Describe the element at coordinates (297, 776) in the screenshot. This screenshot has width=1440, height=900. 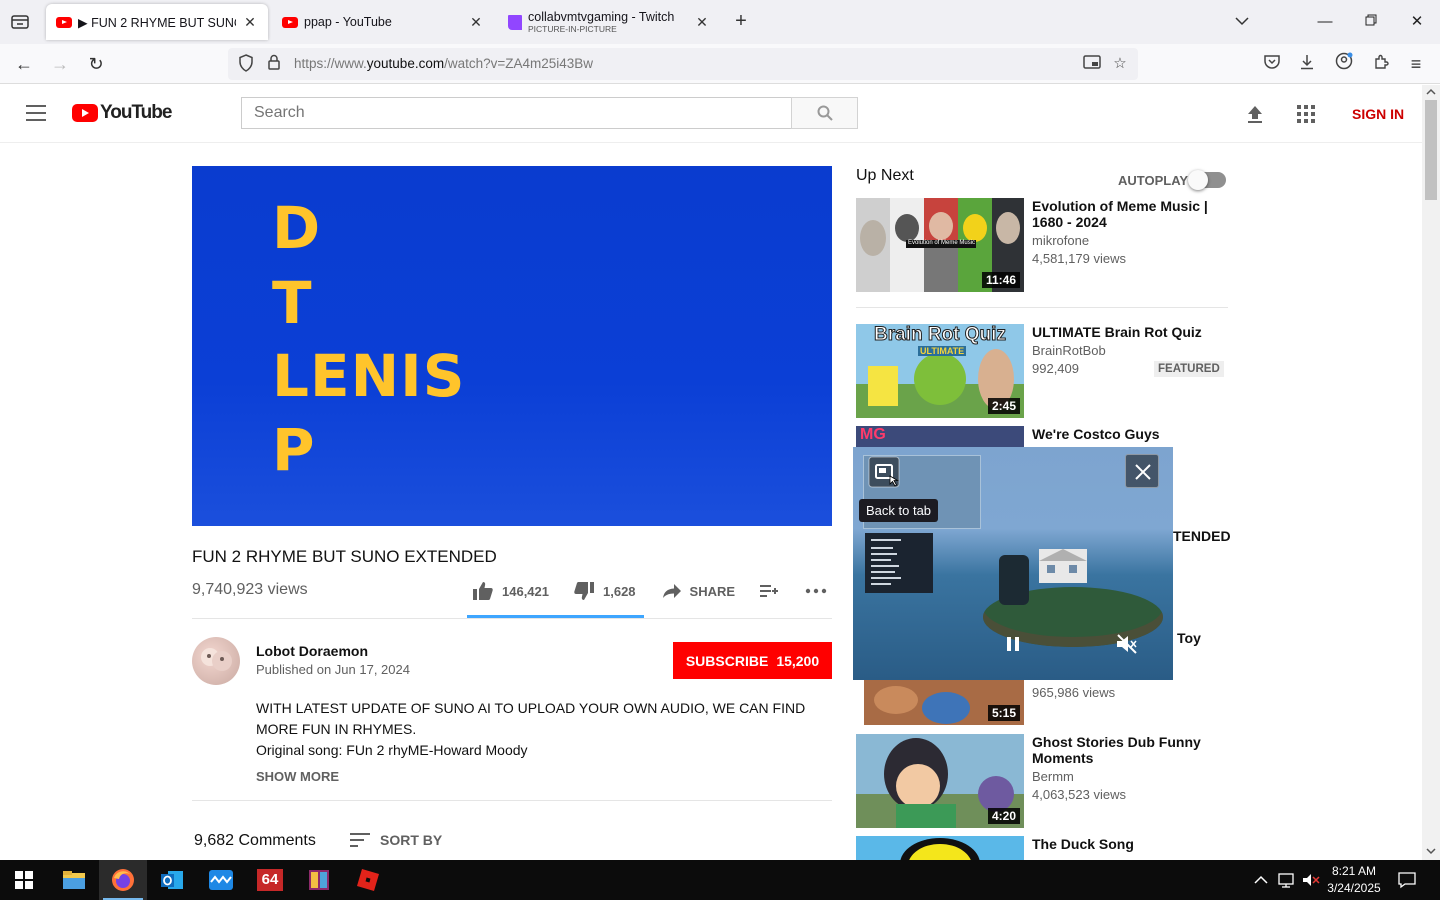
I see `show-more-button: SHOW MORE` at that location.